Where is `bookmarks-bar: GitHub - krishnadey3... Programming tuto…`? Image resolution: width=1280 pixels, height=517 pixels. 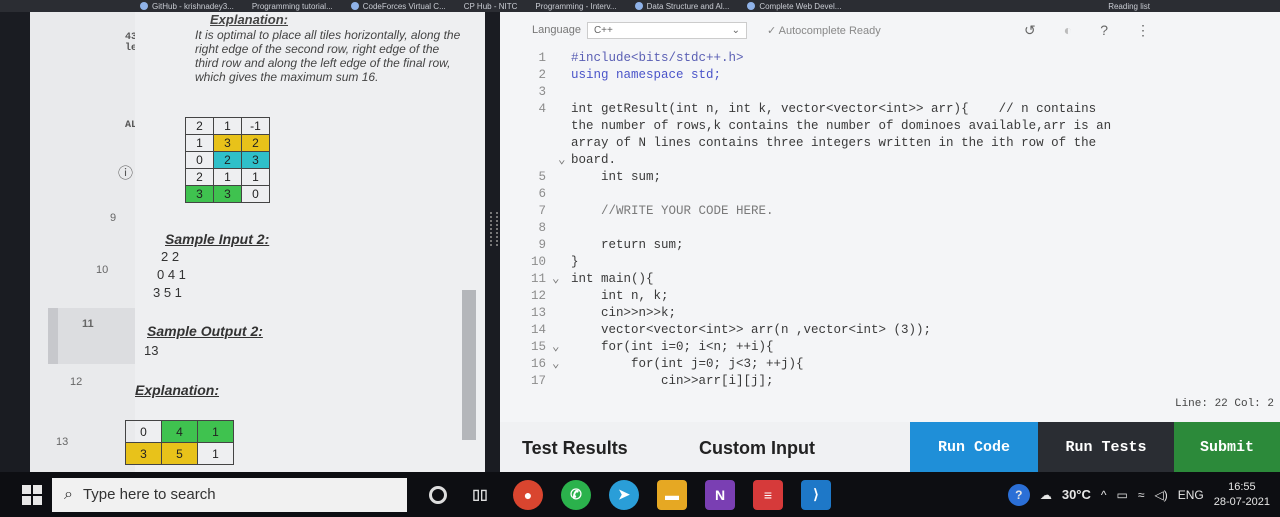
bookmarks-bar: GitHub - krishnadey3... Programming tuto… is located at coordinates (640, 6).